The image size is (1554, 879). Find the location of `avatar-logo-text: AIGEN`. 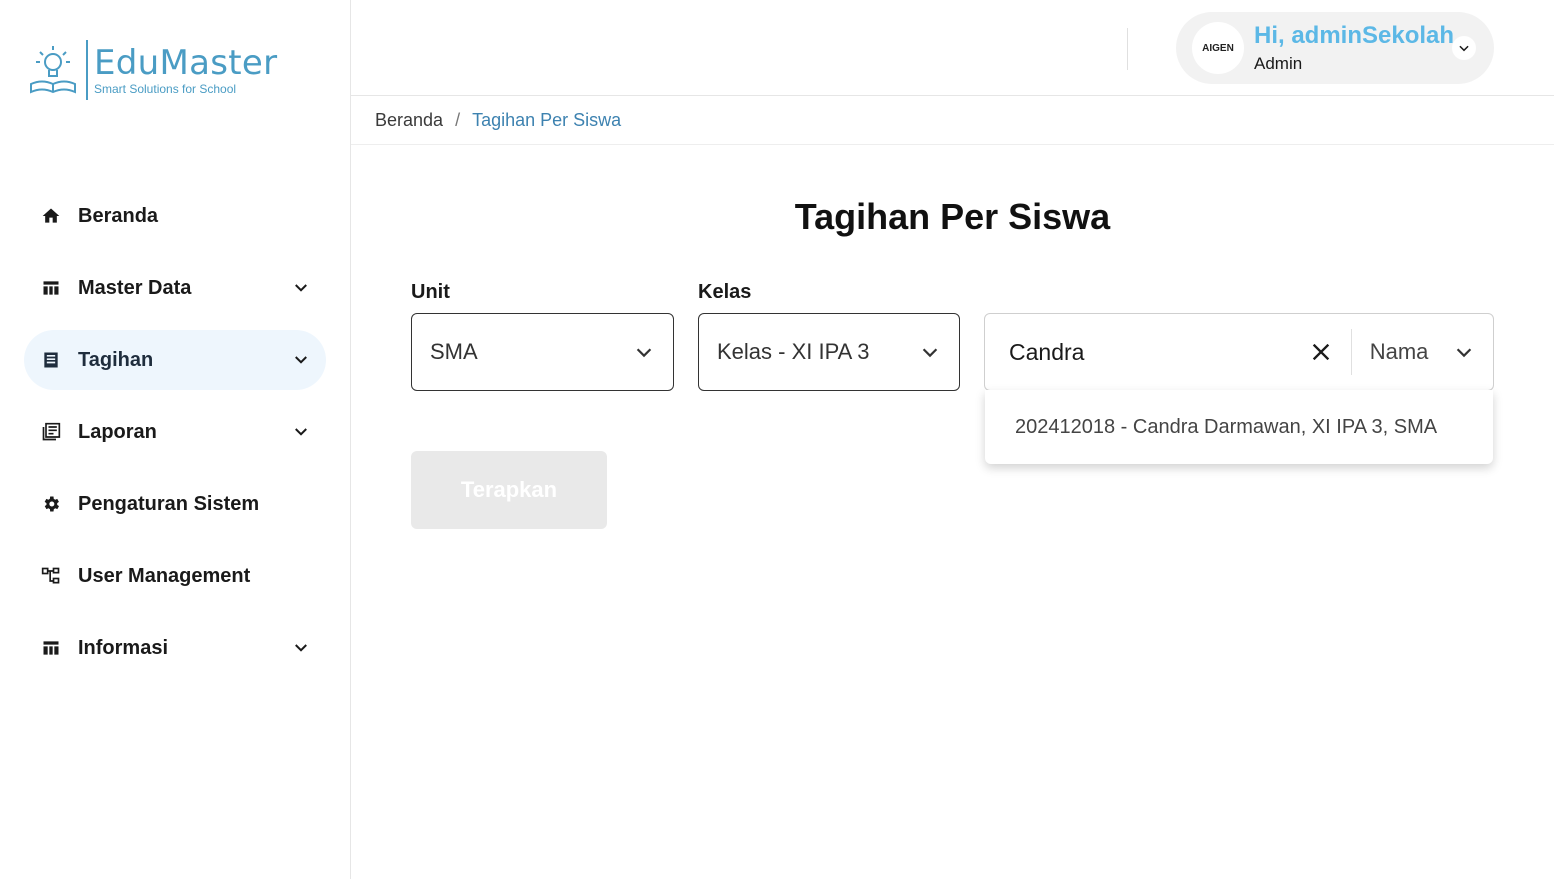

avatar-logo-text: AIGEN is located at coordinates (1218, 48).